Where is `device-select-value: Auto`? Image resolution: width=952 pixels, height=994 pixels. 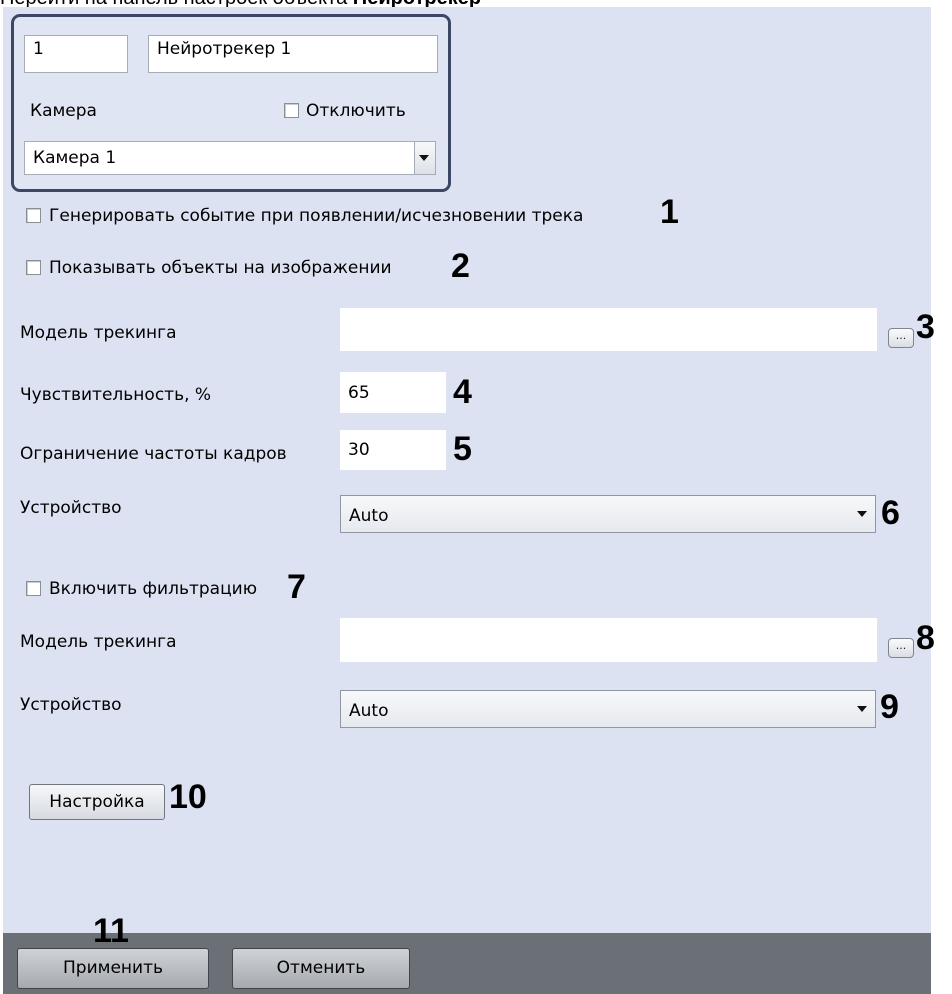
device-select-value: Auto is located at coordinates (369, 516).